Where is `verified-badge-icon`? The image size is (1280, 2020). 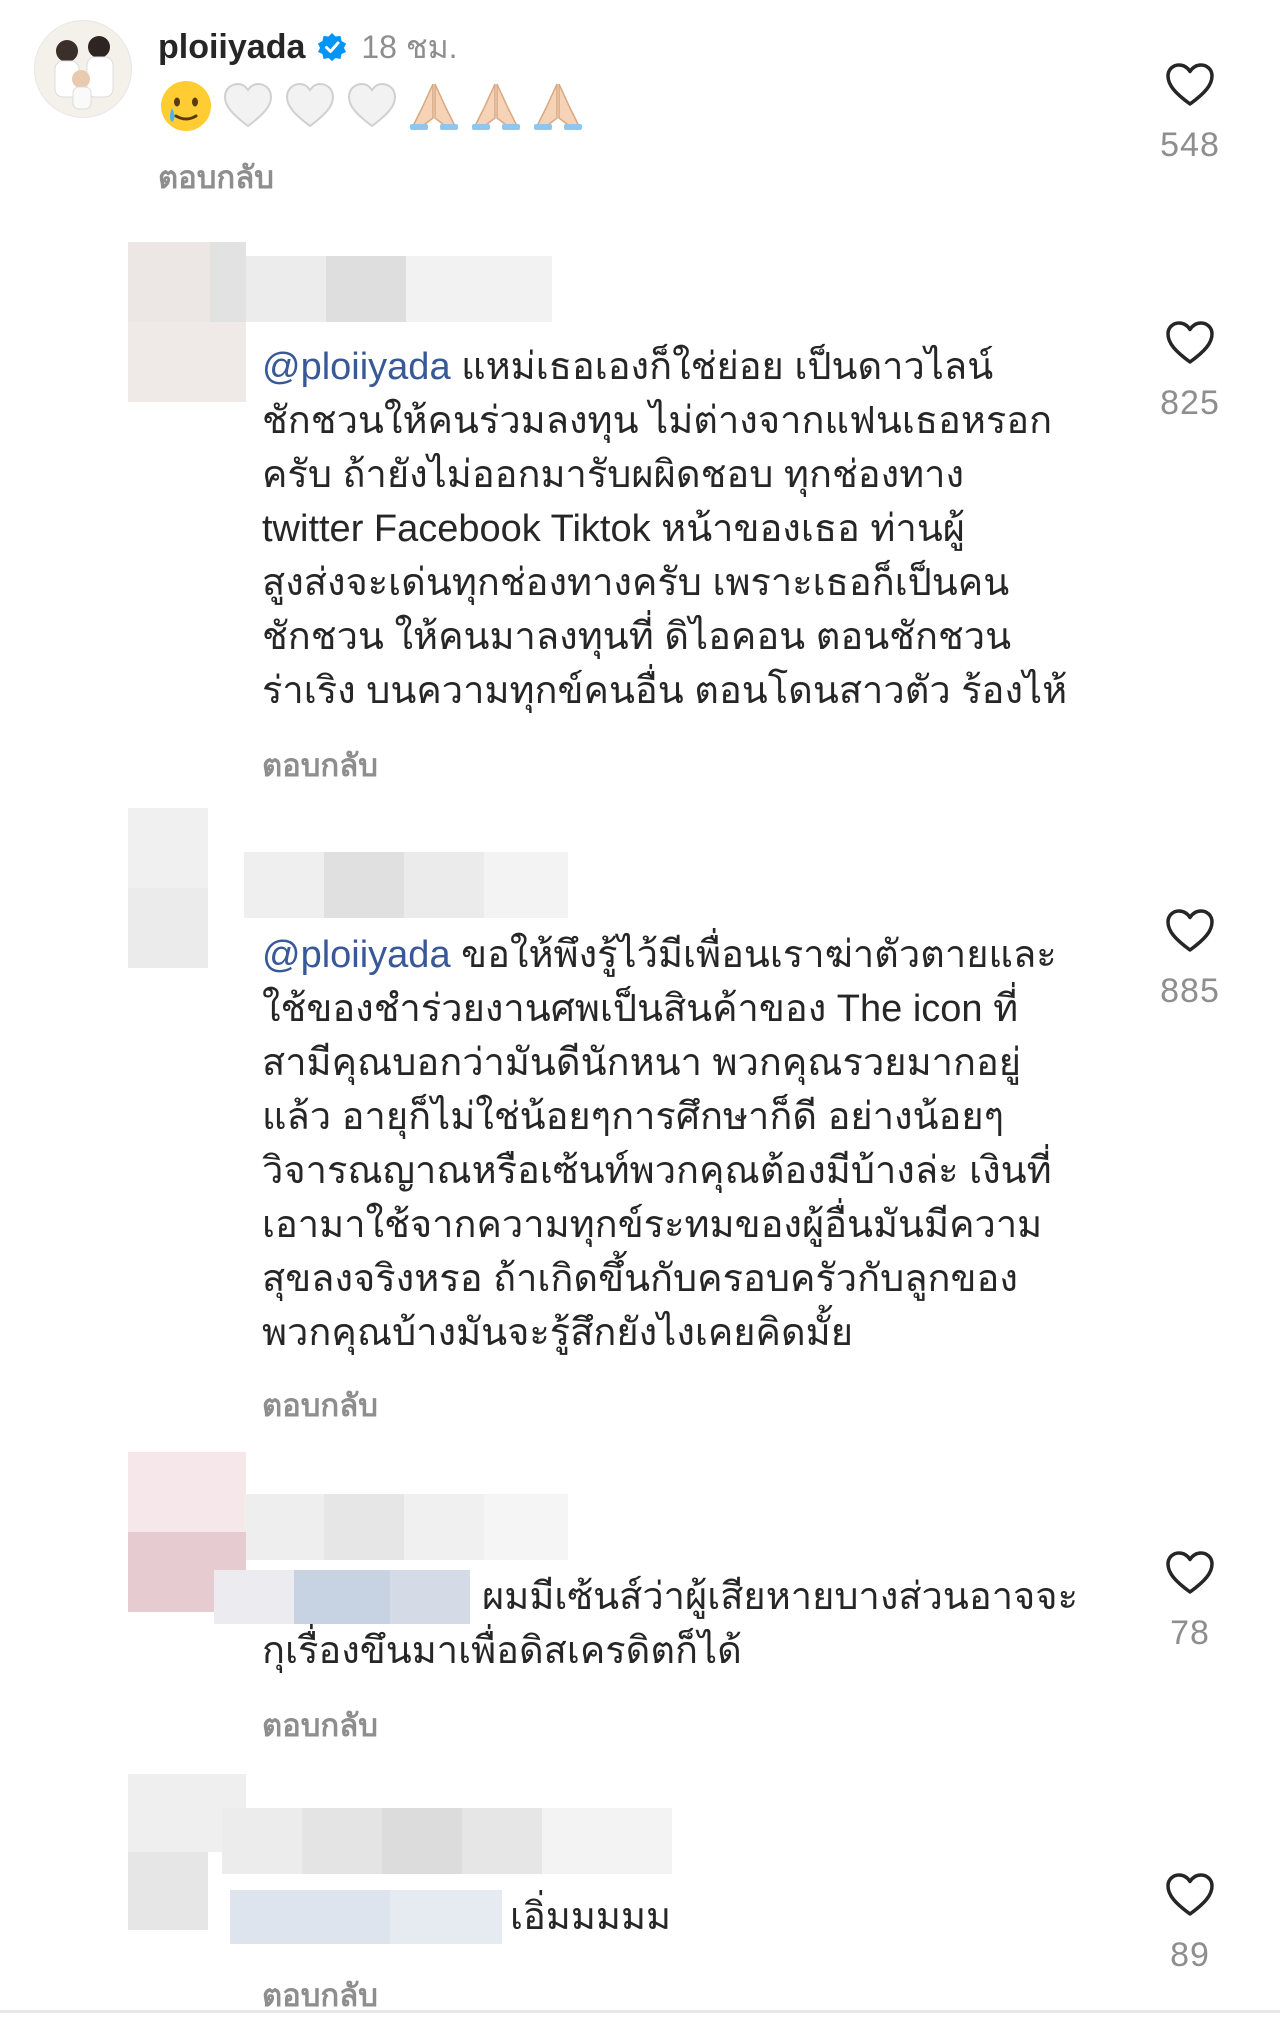 verified-badge-icon is located at coordinates (332, 47).